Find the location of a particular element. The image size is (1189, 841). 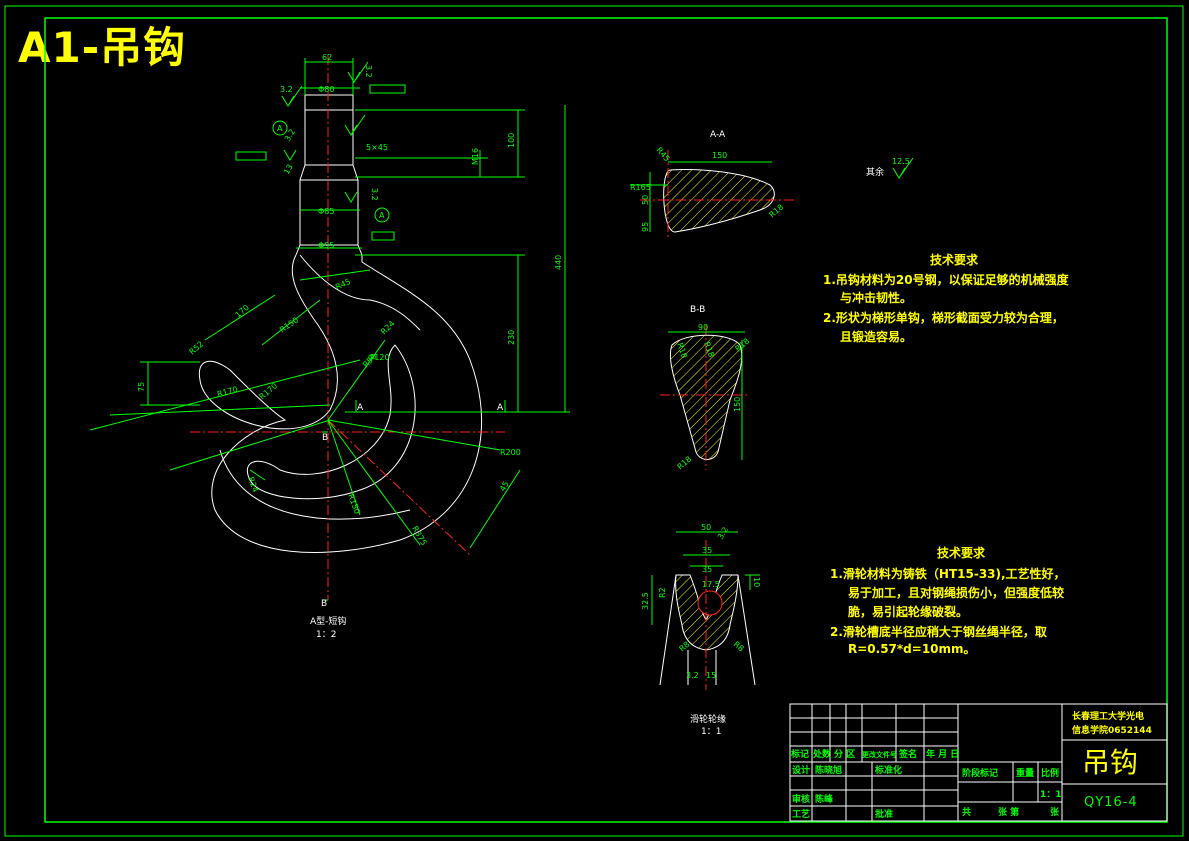

surface-note: 其余 12.5 is located at coordinates (890, 168).